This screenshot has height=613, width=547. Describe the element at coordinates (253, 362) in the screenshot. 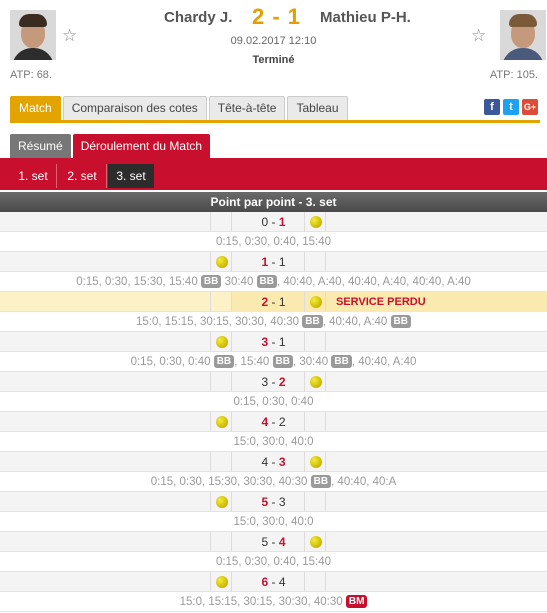

I see `sequence-text: , 15:40` at that location.